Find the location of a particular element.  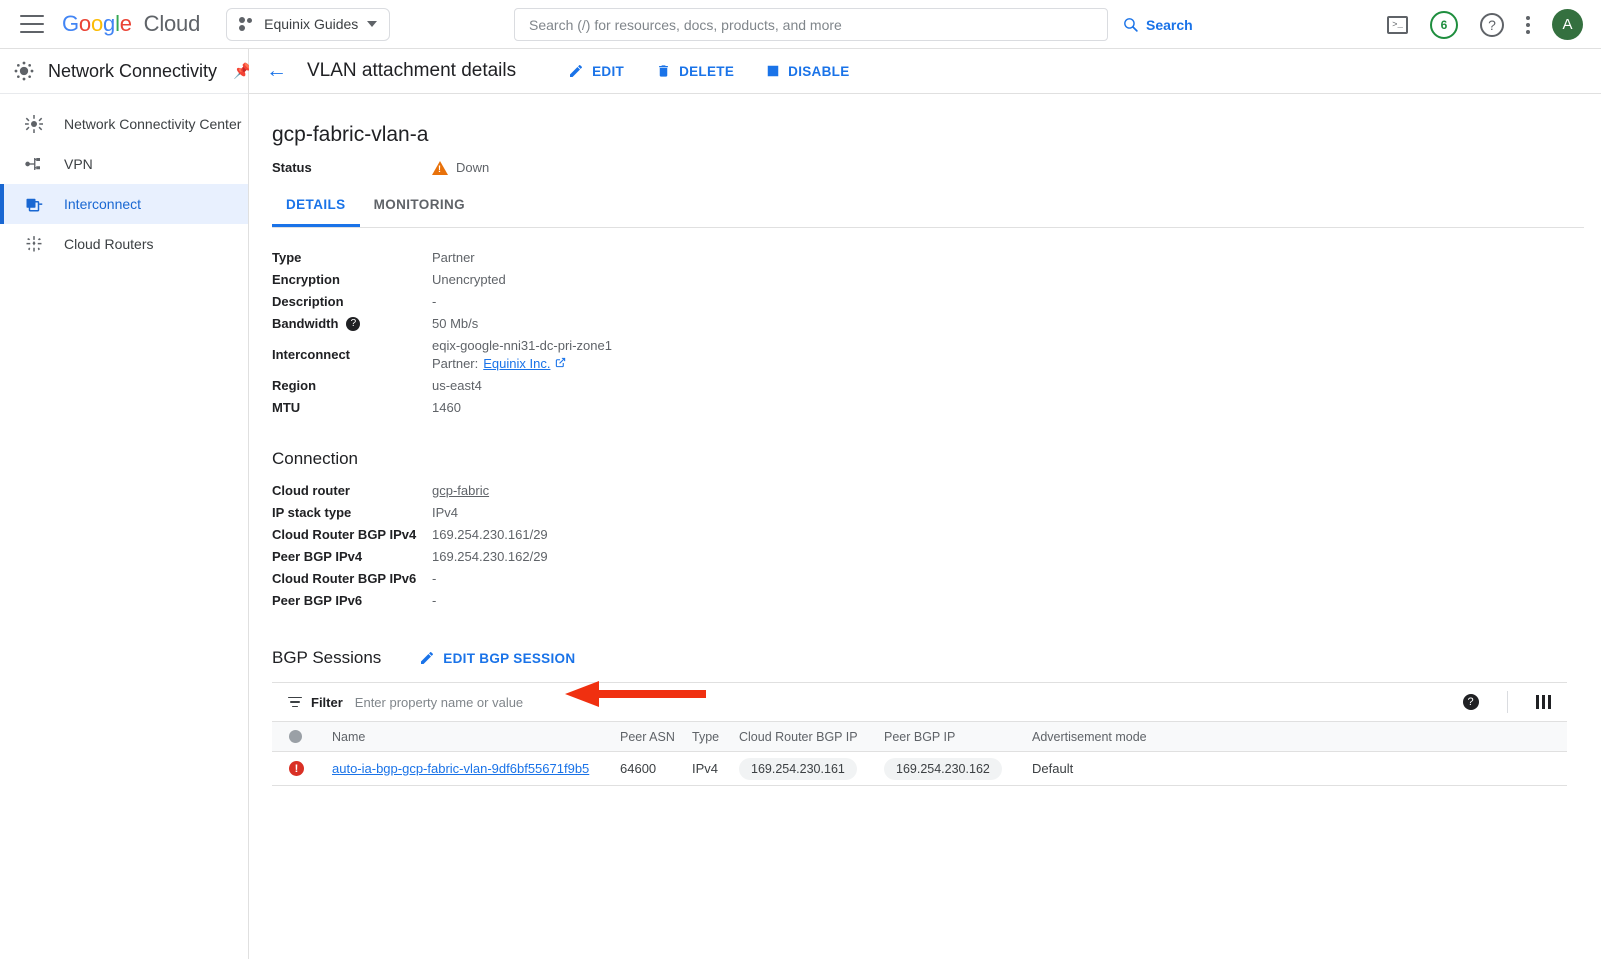

sidebar-item-label: Network Connectivity Center is located at coordinates (153, 124).